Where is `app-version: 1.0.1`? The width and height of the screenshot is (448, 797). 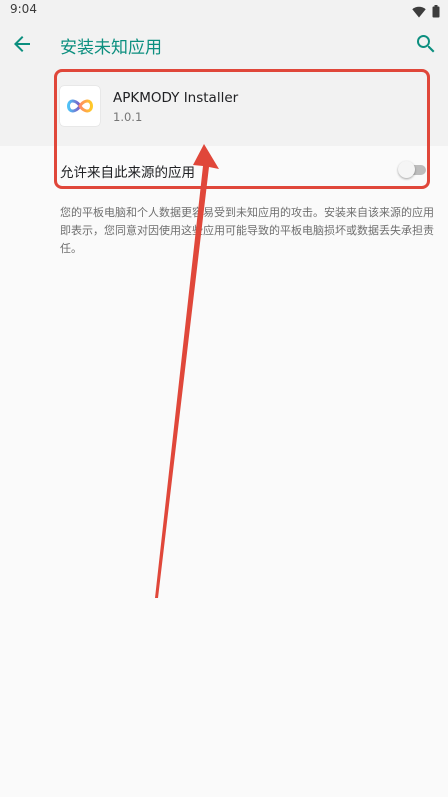 app-version: 1.0.1 is located at coordinates (128, 117).